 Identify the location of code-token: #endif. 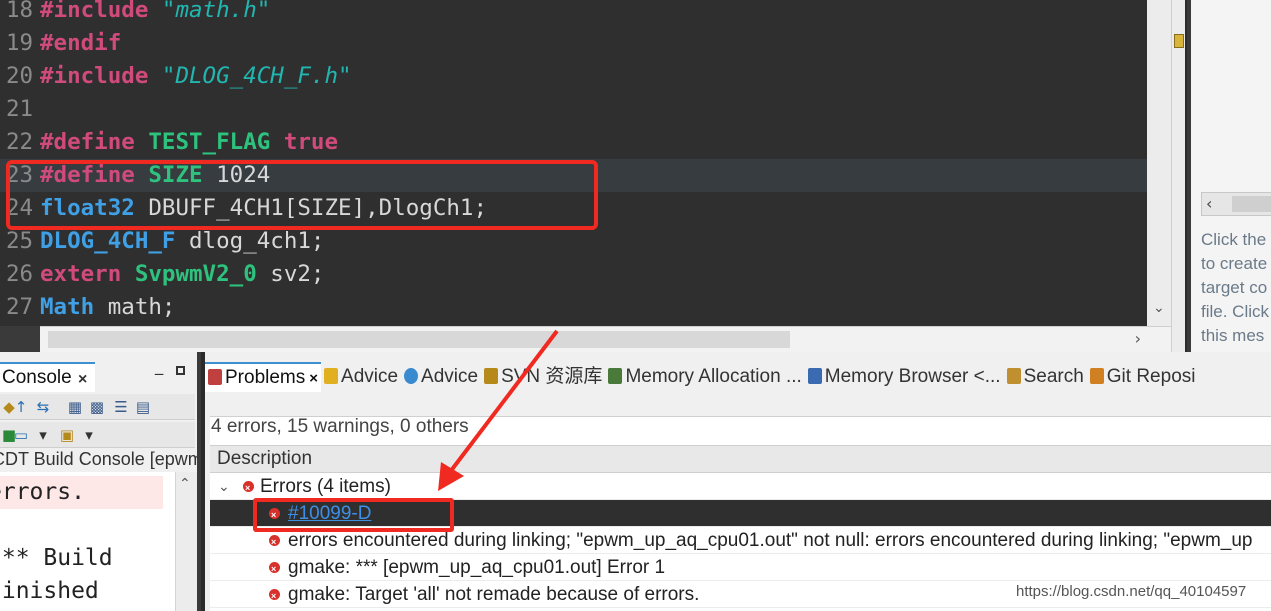
(81, 43).